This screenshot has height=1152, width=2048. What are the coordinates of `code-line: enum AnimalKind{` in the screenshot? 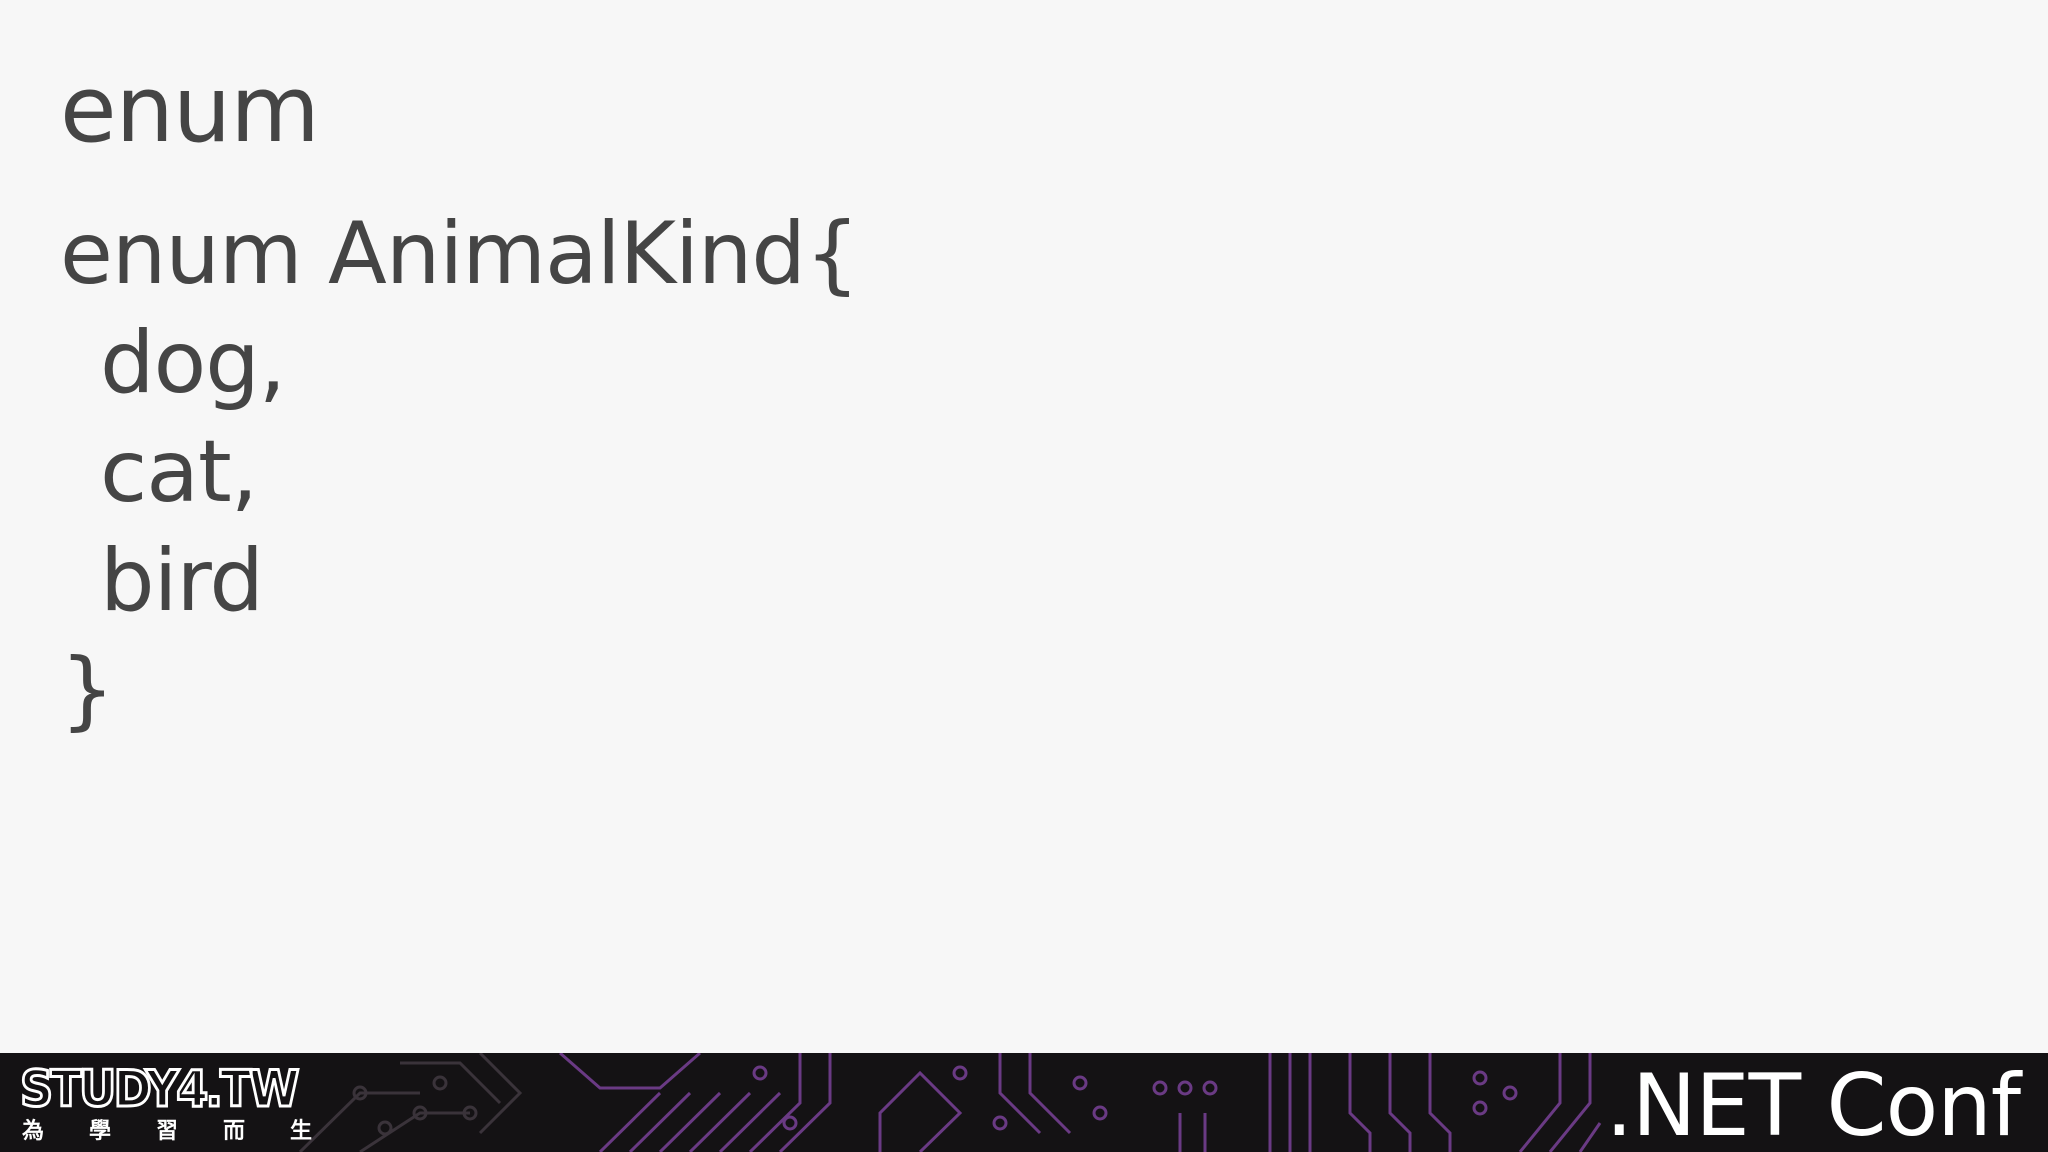 It's located at (460, 254).